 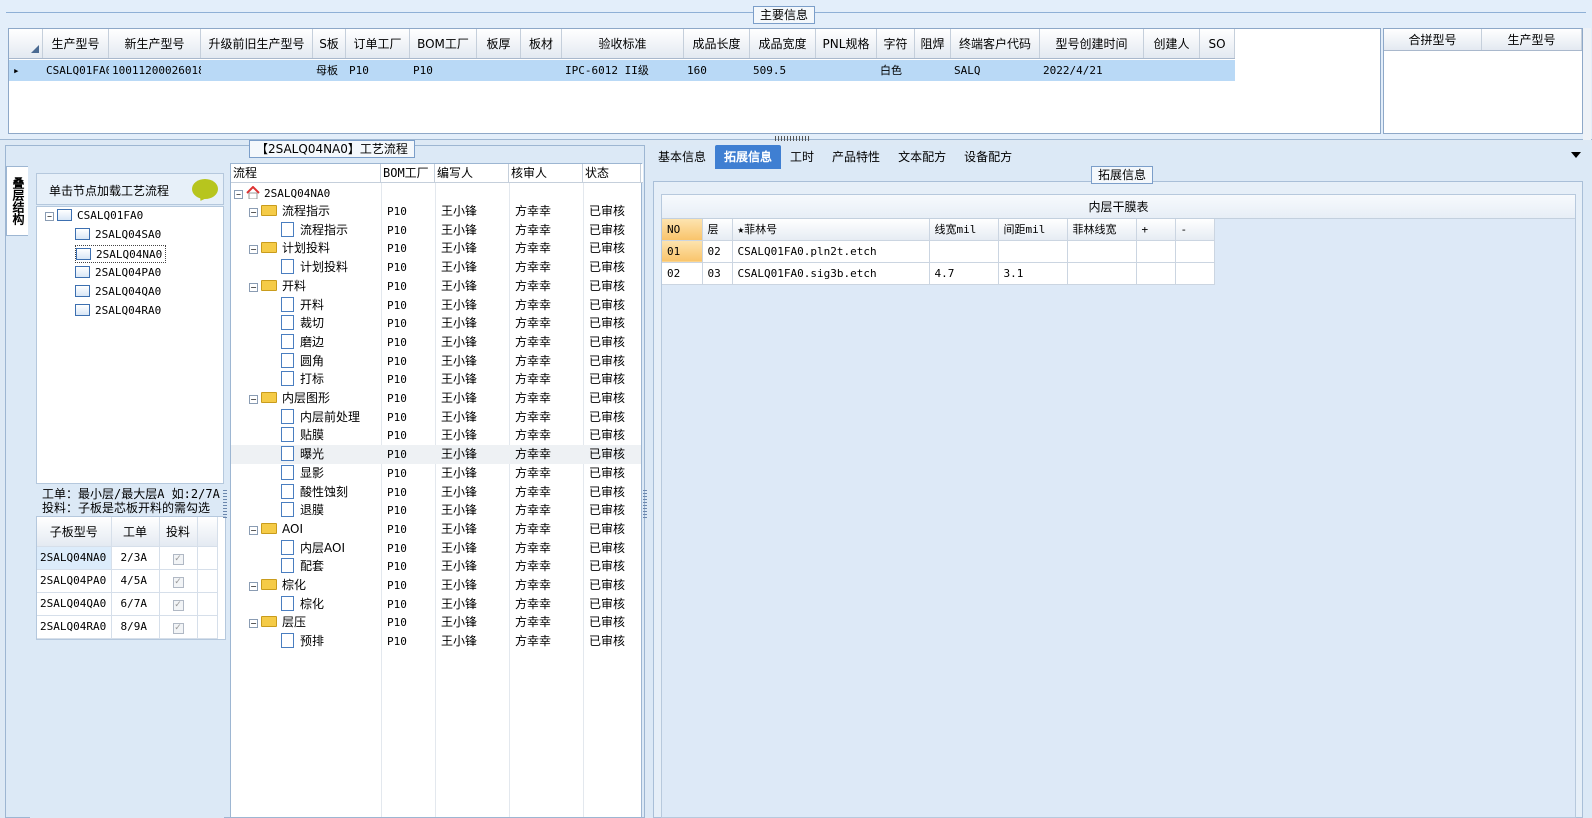 What do you see at coordinates (17, 201) in the screenshot?
I see `tab-stackup: 叠层结构` at bounding box center [17, 201].